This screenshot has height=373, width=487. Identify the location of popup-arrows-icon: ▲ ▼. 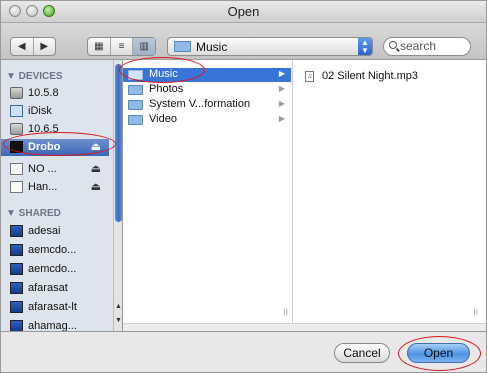
(365, 46).